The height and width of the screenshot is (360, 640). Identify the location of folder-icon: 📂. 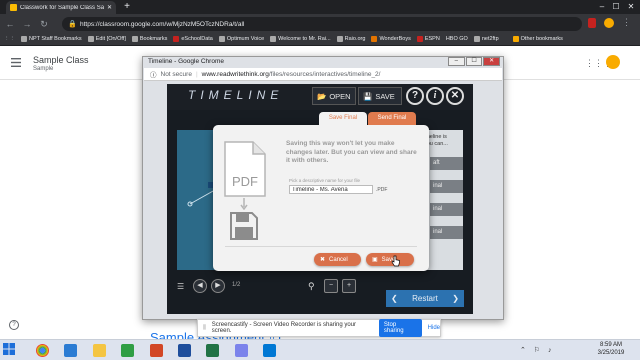
(322, 96).